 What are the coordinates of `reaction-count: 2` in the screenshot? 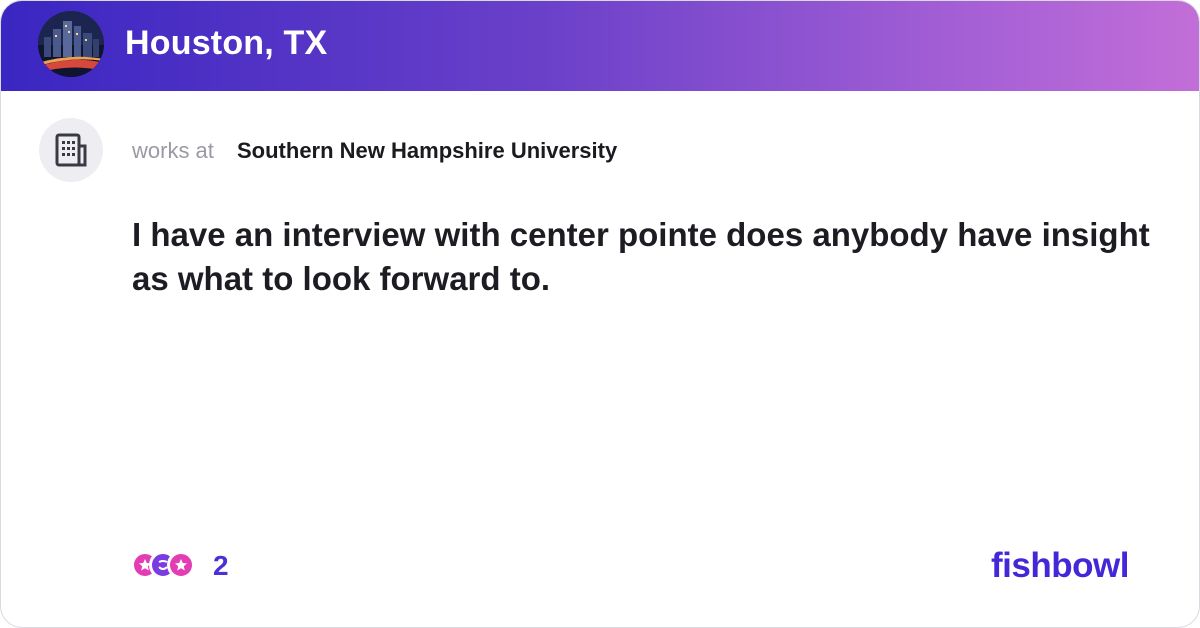 It's located at (221, 565).